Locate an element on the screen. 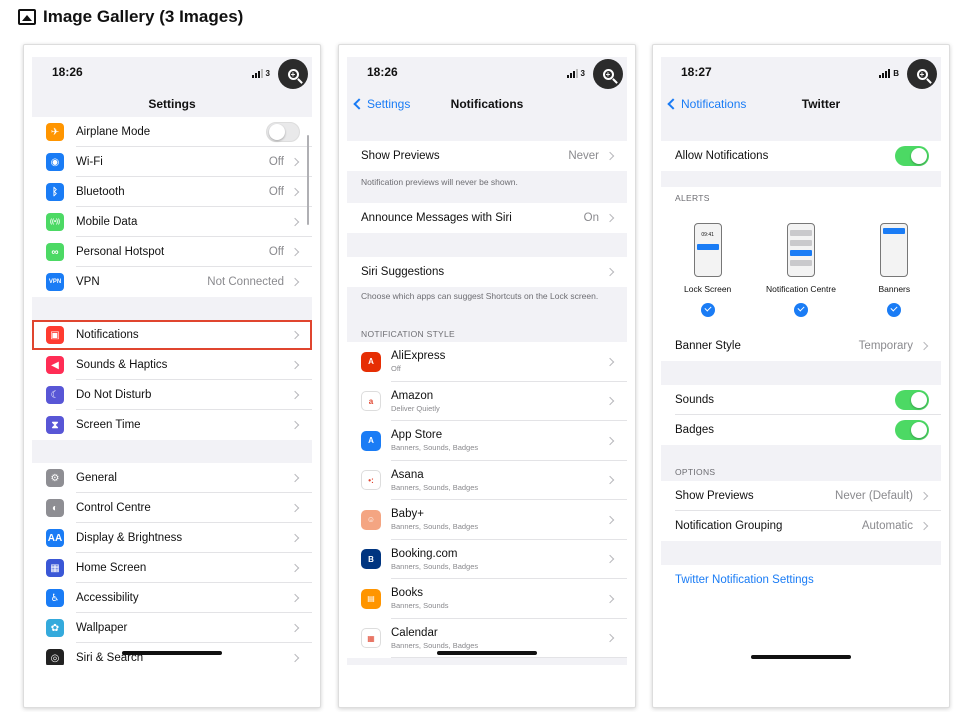  settings-row-label: Wallpaper is located at coordinates (102, 628).